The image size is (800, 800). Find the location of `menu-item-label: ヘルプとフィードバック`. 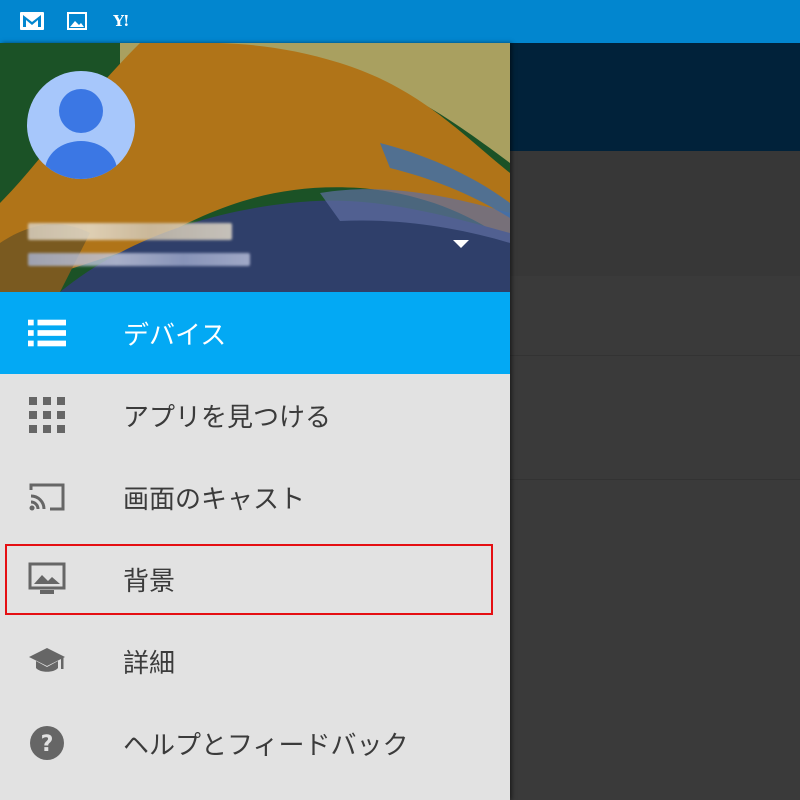

menu-item-label: ヘルプとフィードバック is located at coordinates (266, 745).